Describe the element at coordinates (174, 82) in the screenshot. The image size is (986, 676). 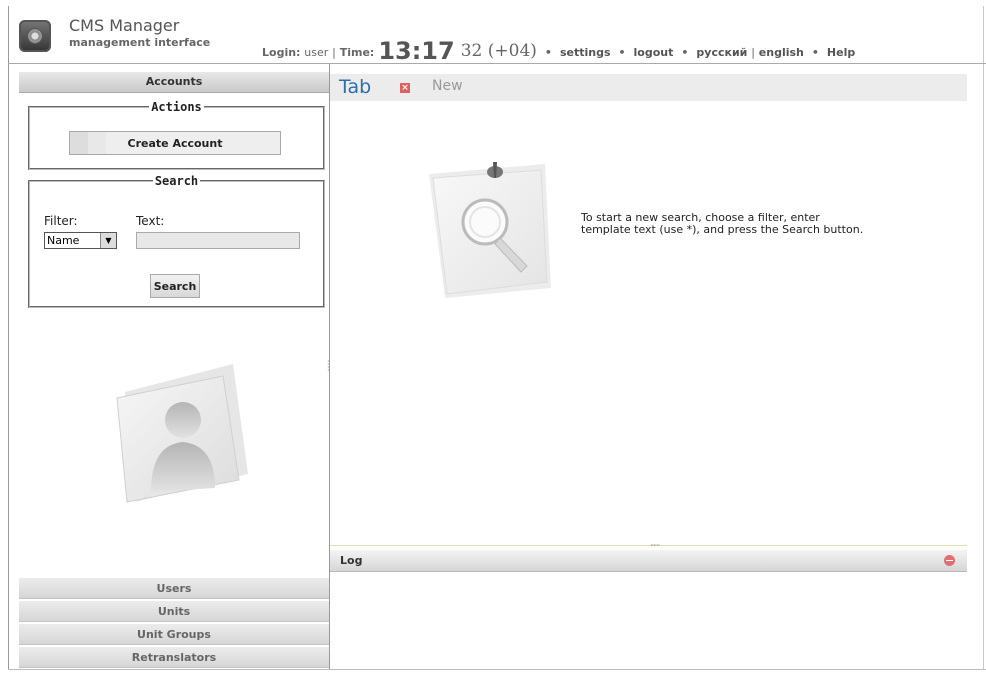
I see `accounts-header: Accounts` at that location.